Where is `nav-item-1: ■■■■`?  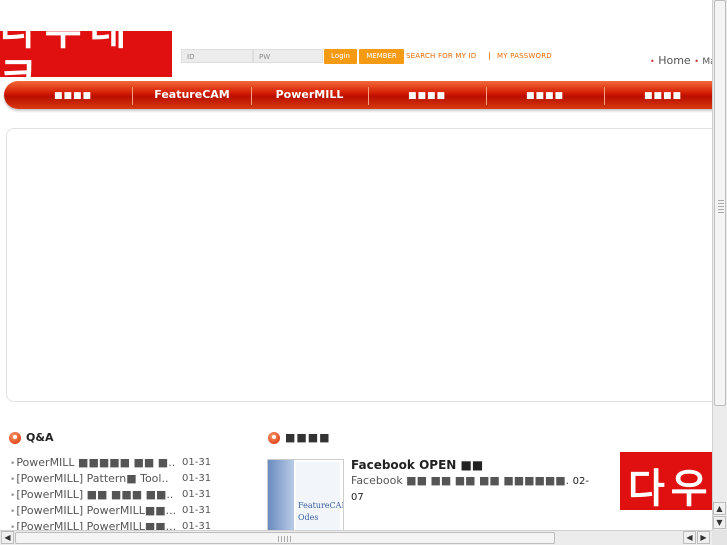
nav-item-1: ■■■■ is located at coordinates (73, 95).